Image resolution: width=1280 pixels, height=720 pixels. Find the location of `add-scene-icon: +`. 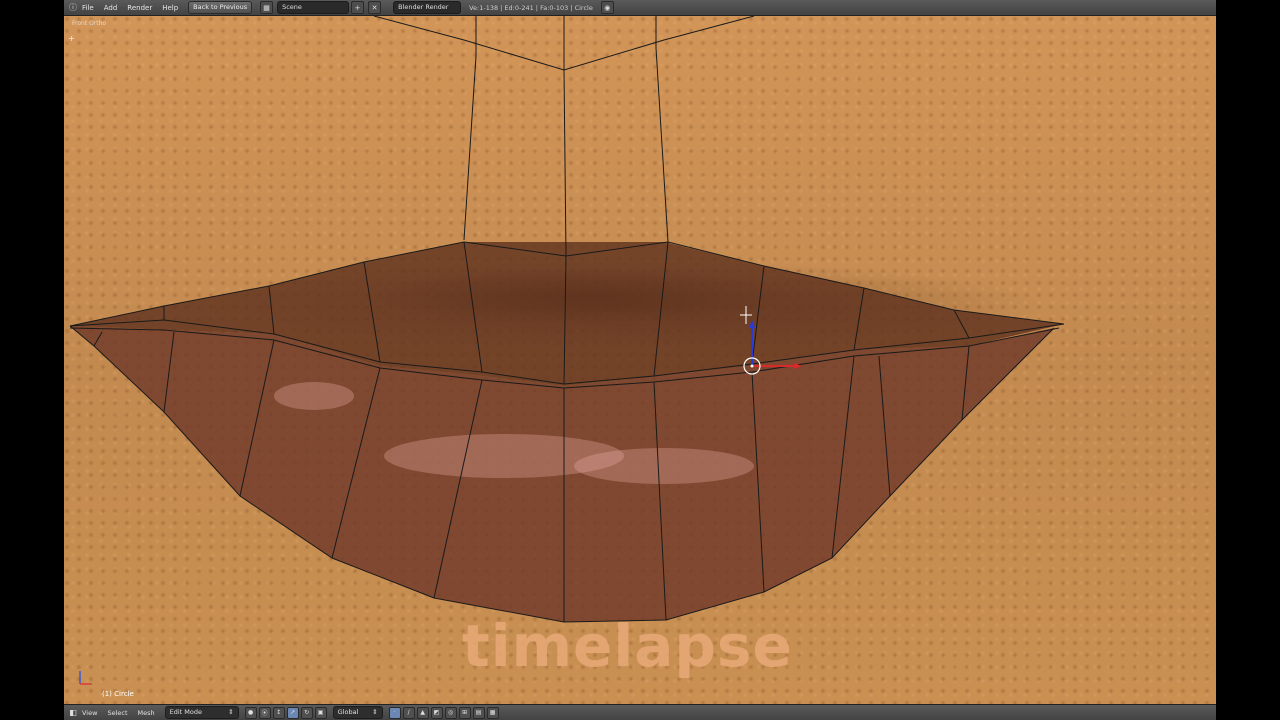

add-scene-icon: + is located at coordinates (358, 7).